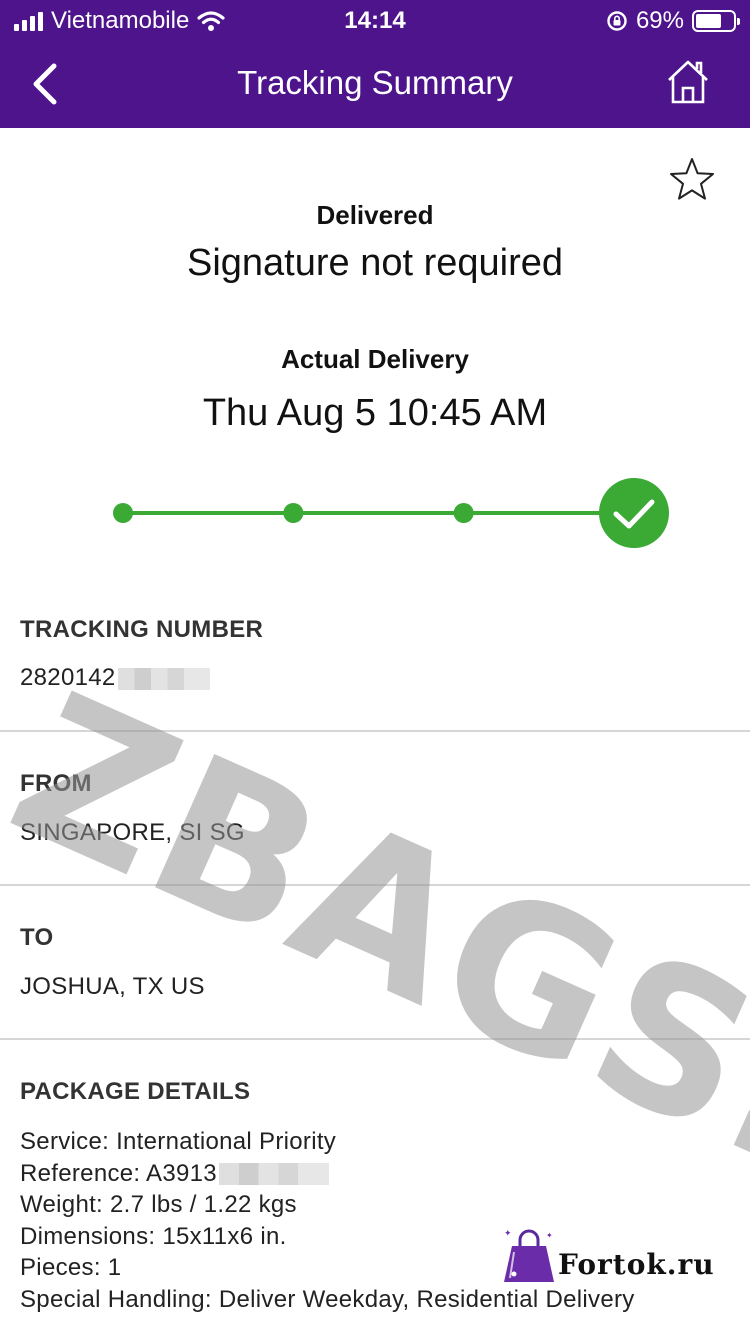 This screenshot has height=1334, width=750. Describe the element at coordinates (142, 629) in the screenshot. I see `tracking-number-heading: TRACKING NUMBER` at that location.